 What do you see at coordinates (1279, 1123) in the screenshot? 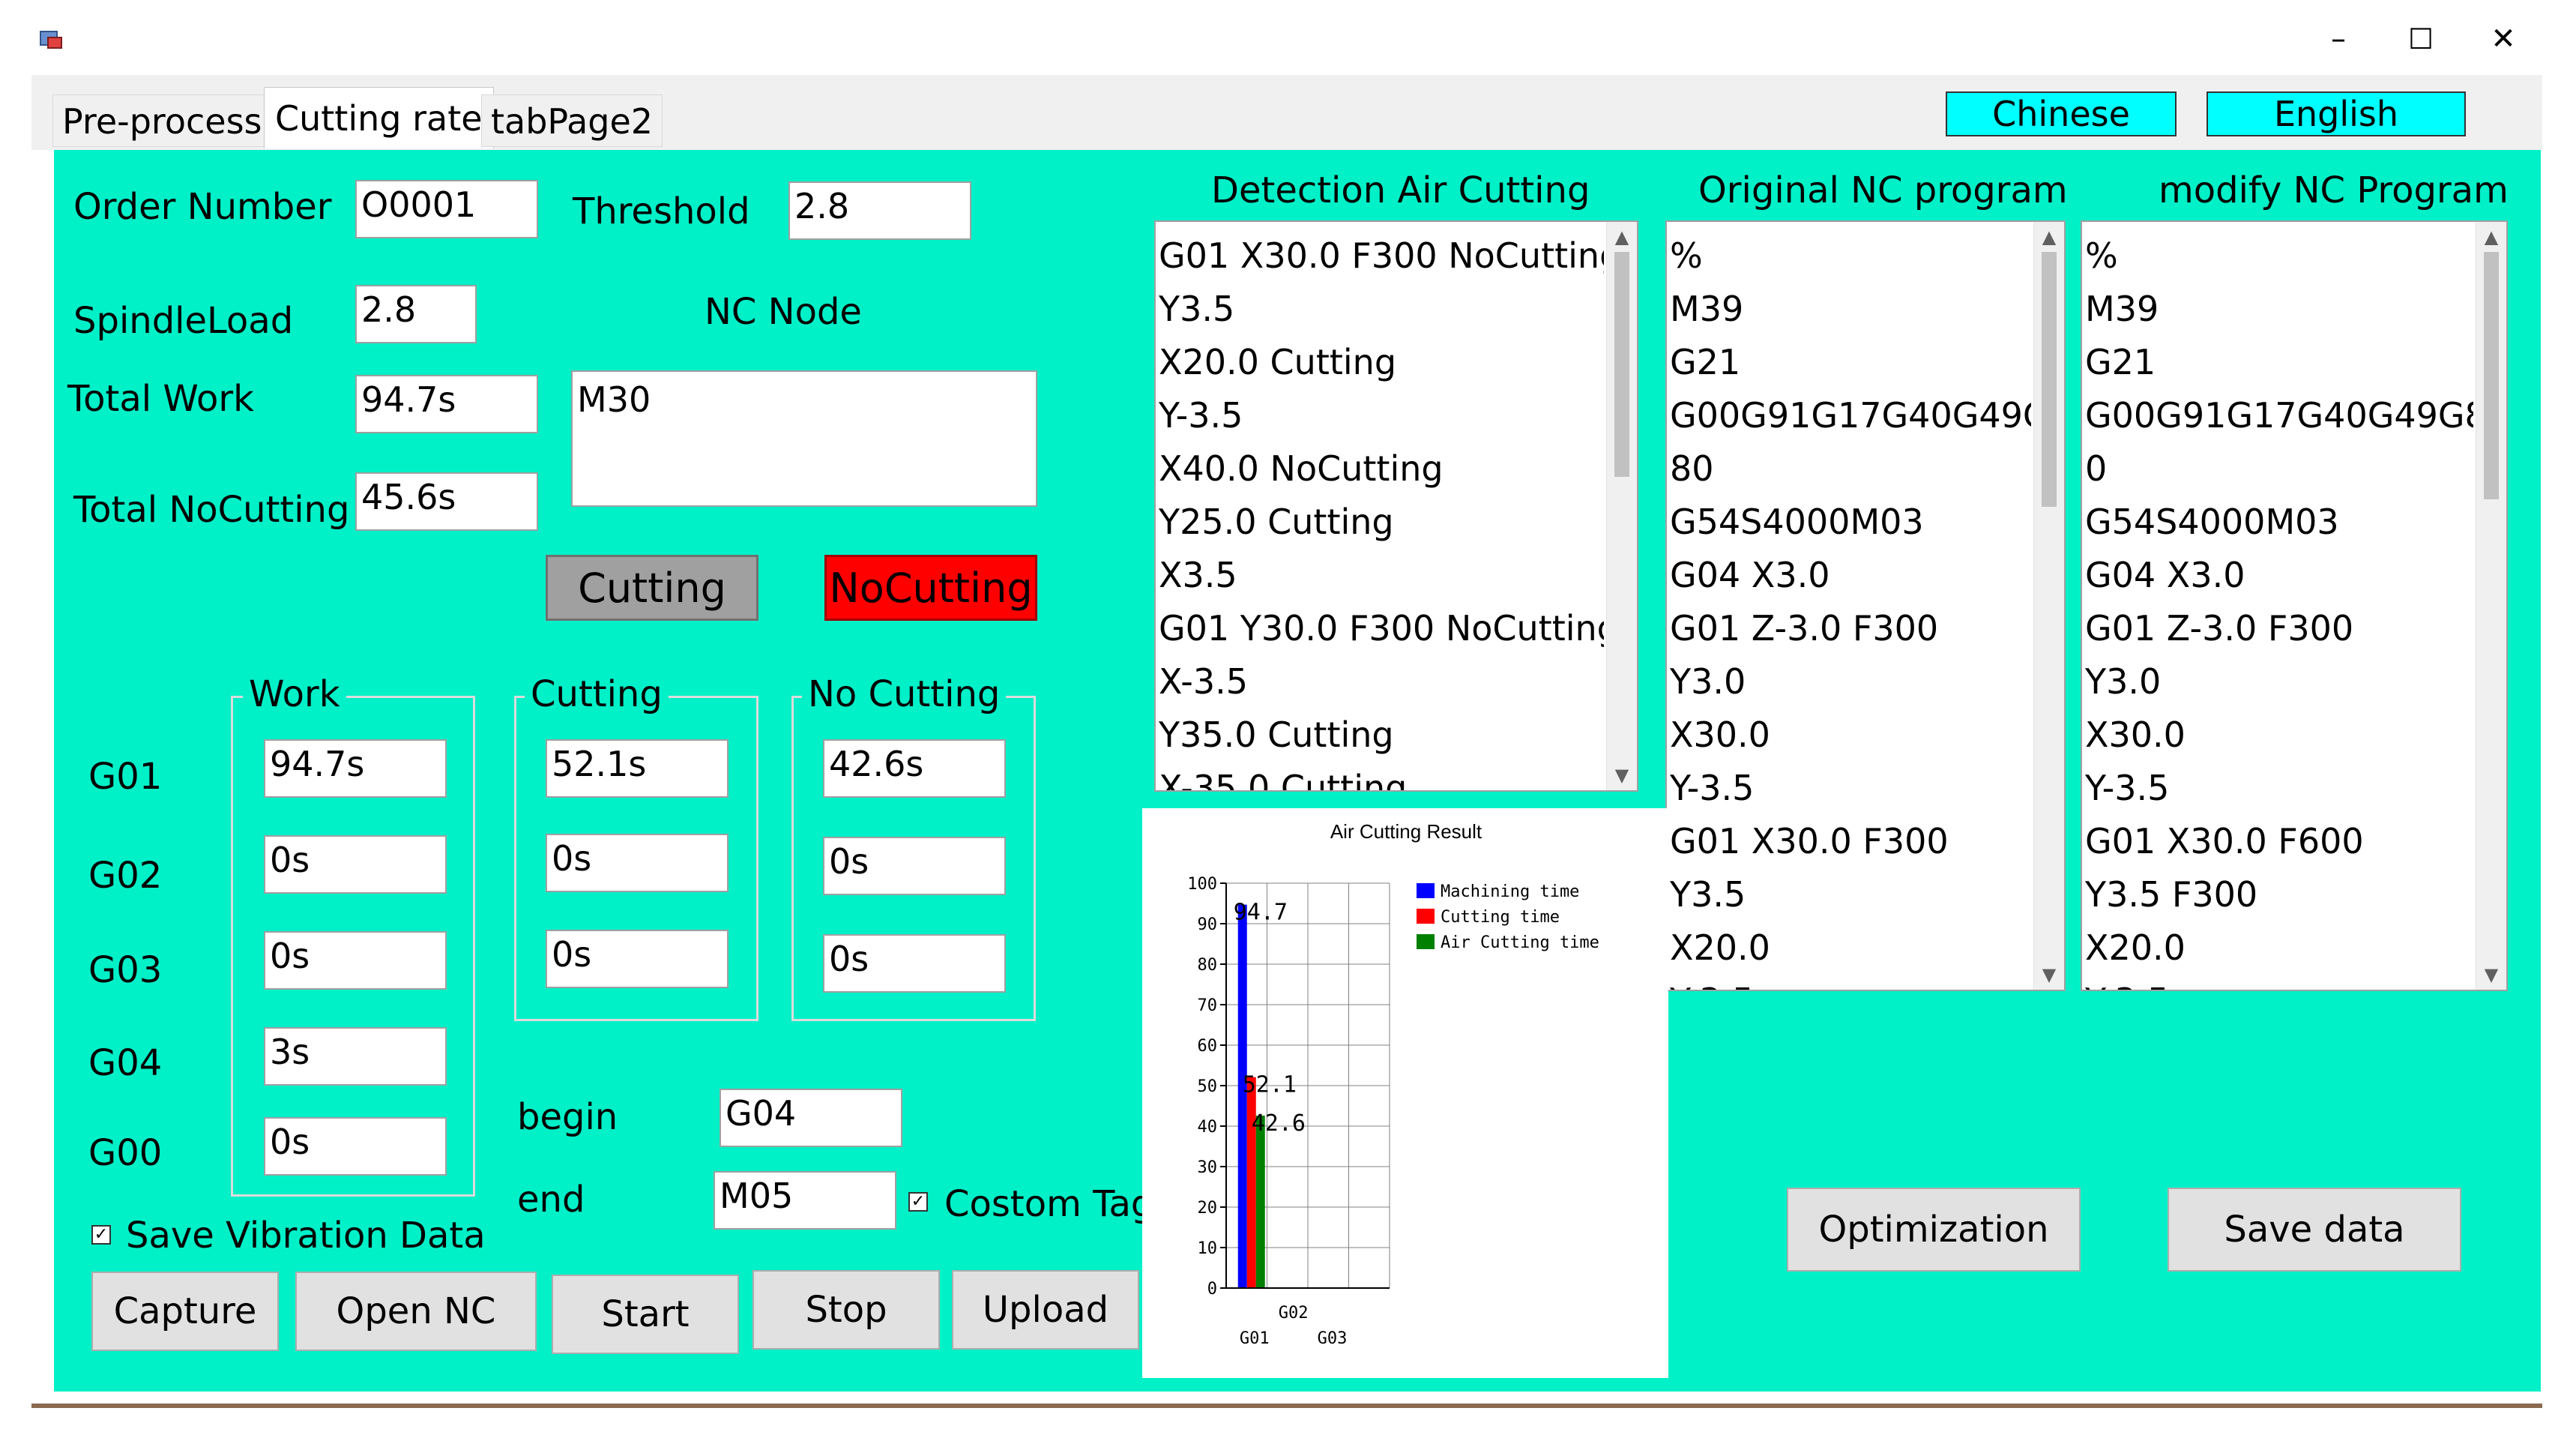
I see `chart-data-label: 42.6` at bounding box center [1279, 1123].